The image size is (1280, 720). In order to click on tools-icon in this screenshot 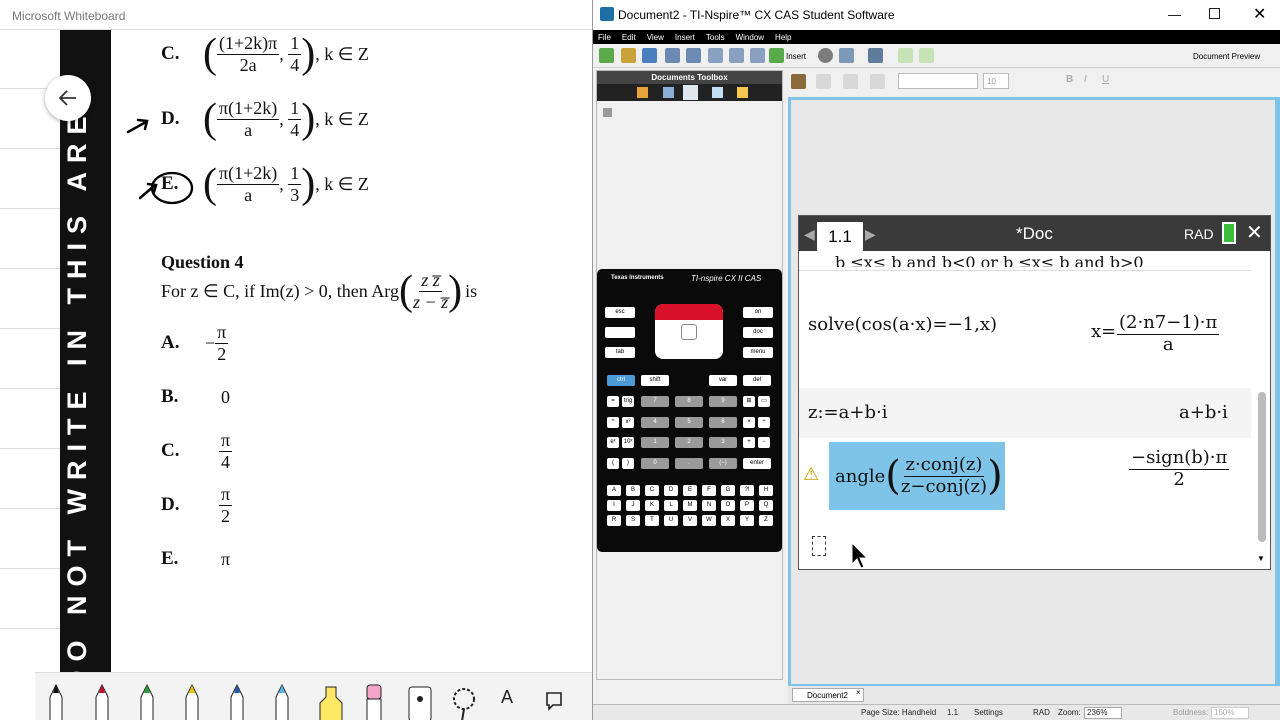, I will do `click(798, 81)`.